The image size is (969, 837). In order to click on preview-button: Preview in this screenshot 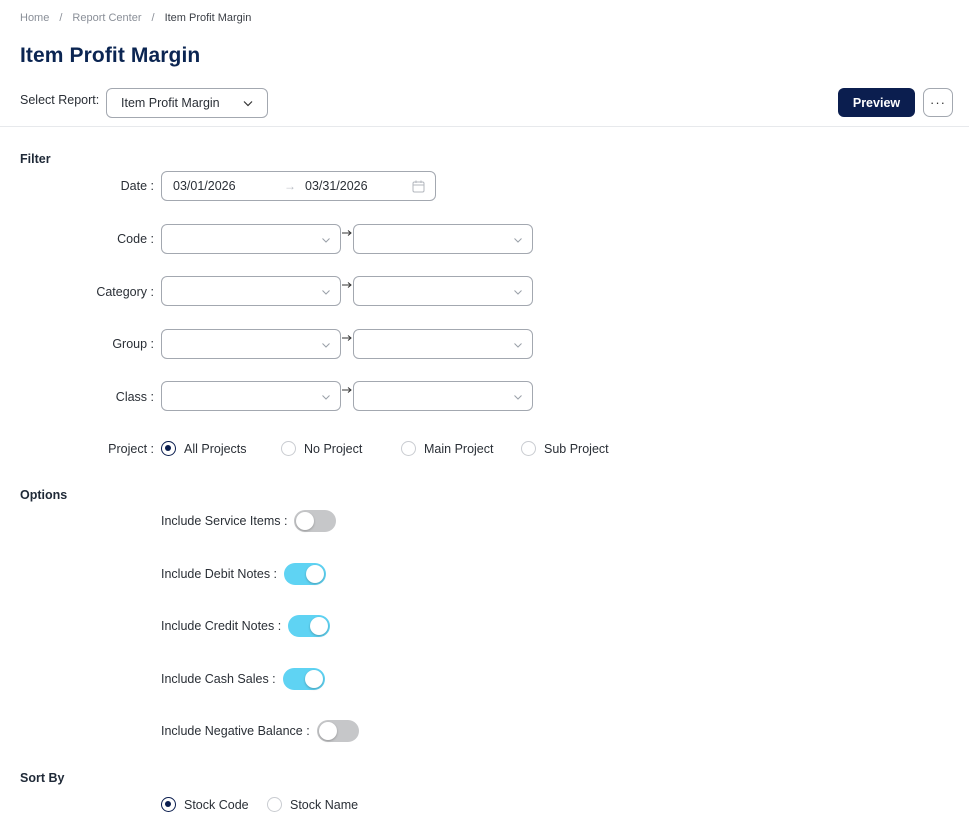, I will do `click(876, 102)`.